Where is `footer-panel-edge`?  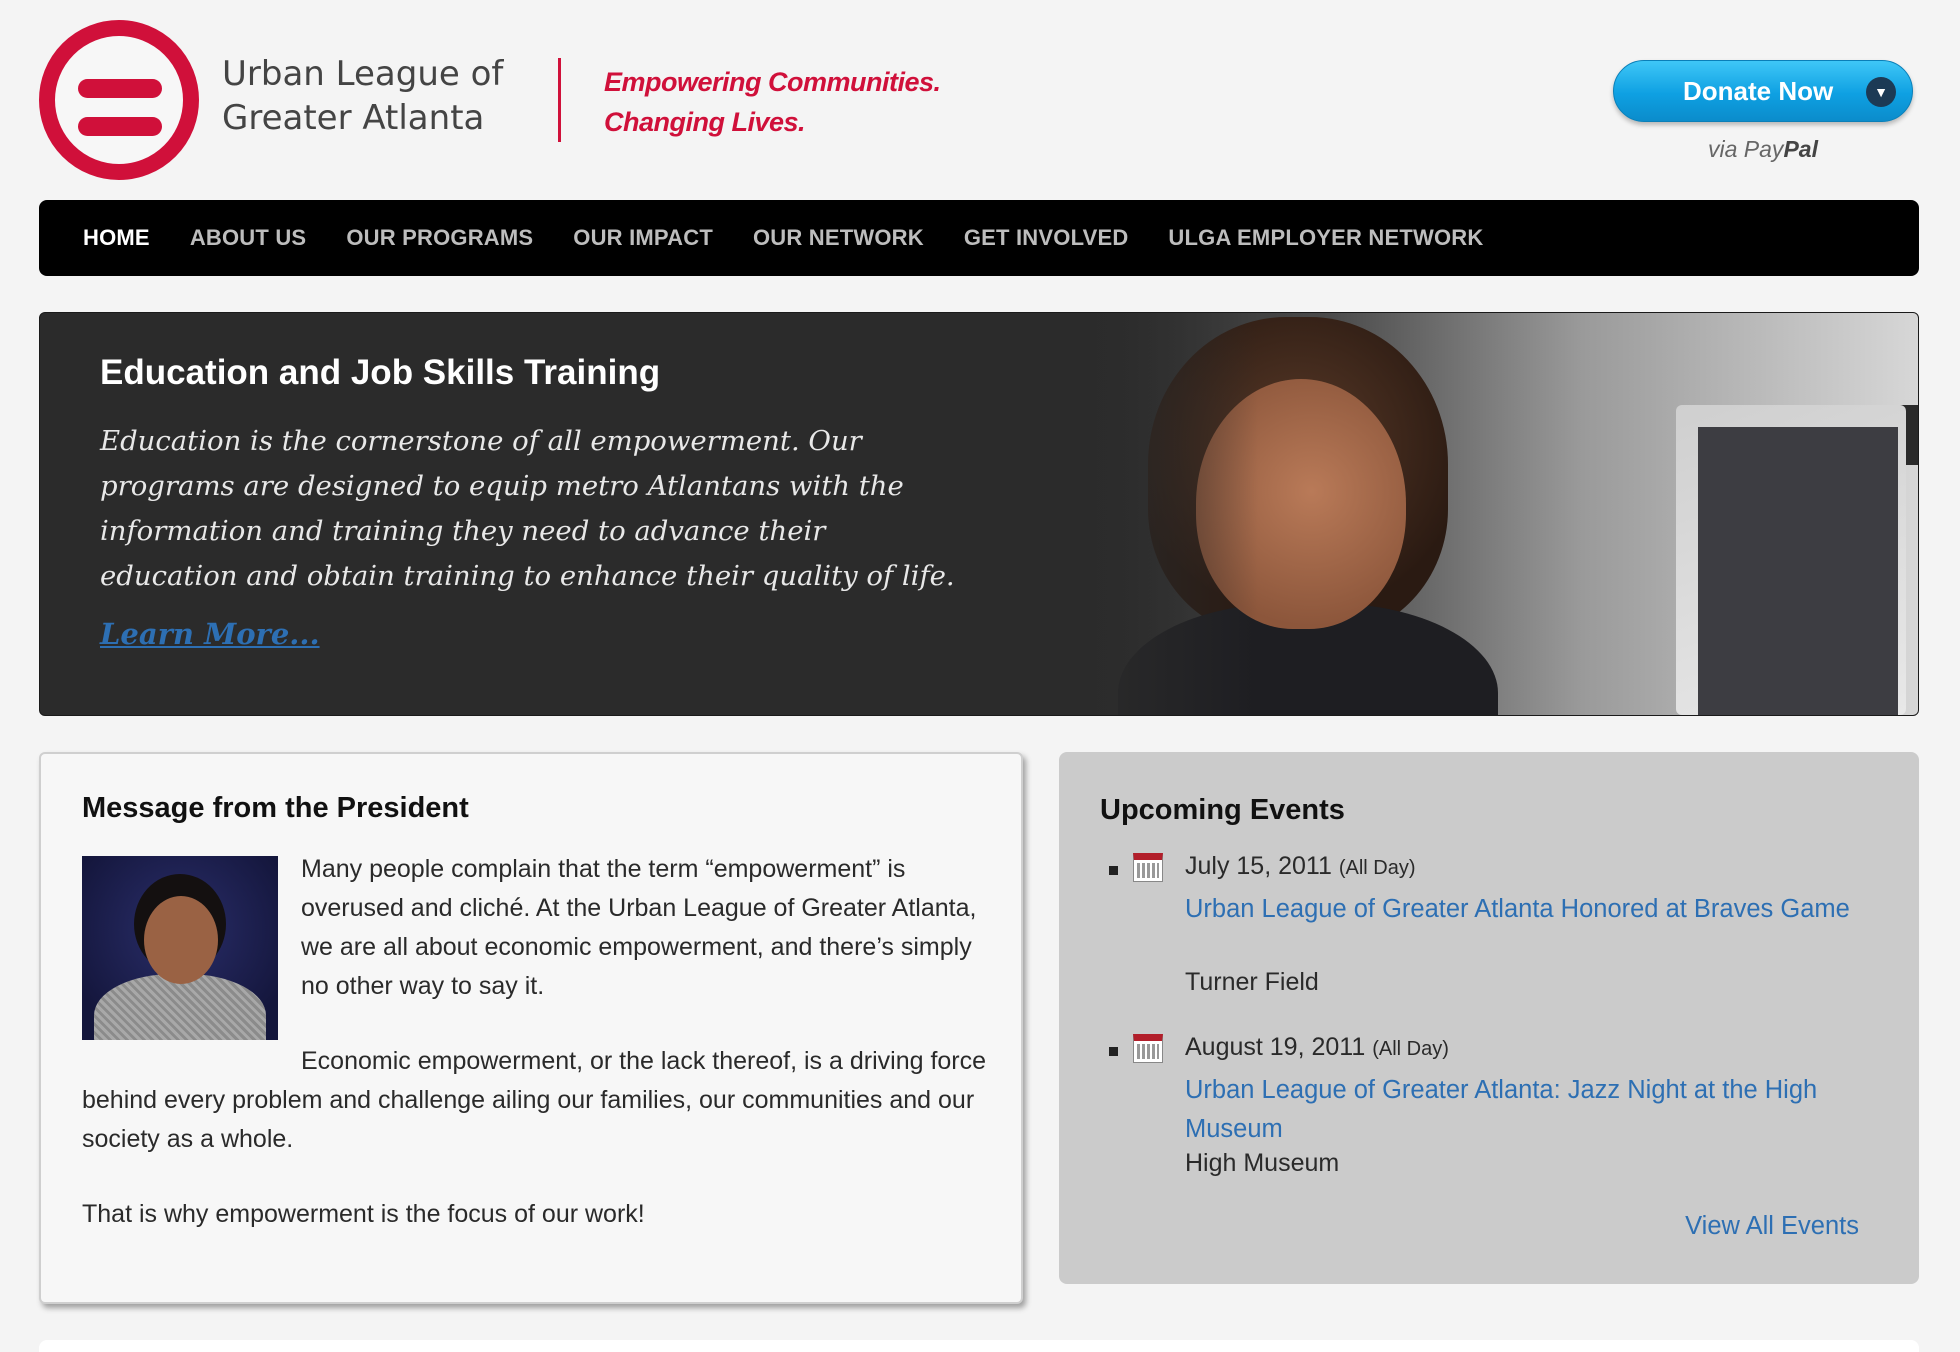
footer-panel-edge is located at coordinates (979, 1346).